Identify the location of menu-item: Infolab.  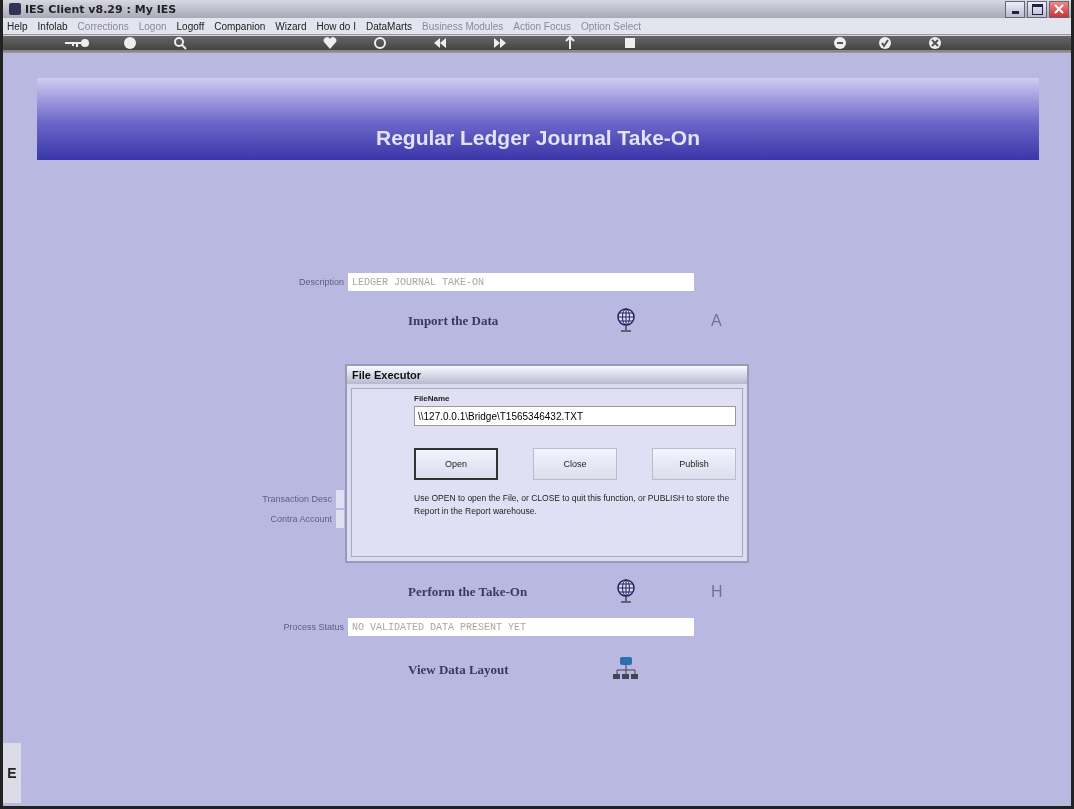
(52, 26).